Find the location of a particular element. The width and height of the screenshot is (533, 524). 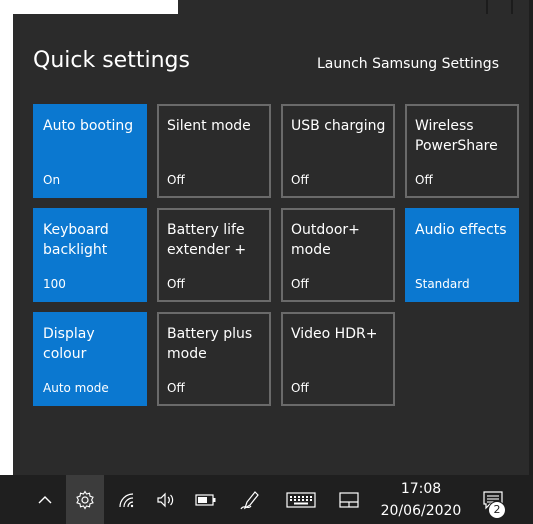

tile-wireless-powershare: Wireless PowerShare Off is located at coordinates (462, 151).